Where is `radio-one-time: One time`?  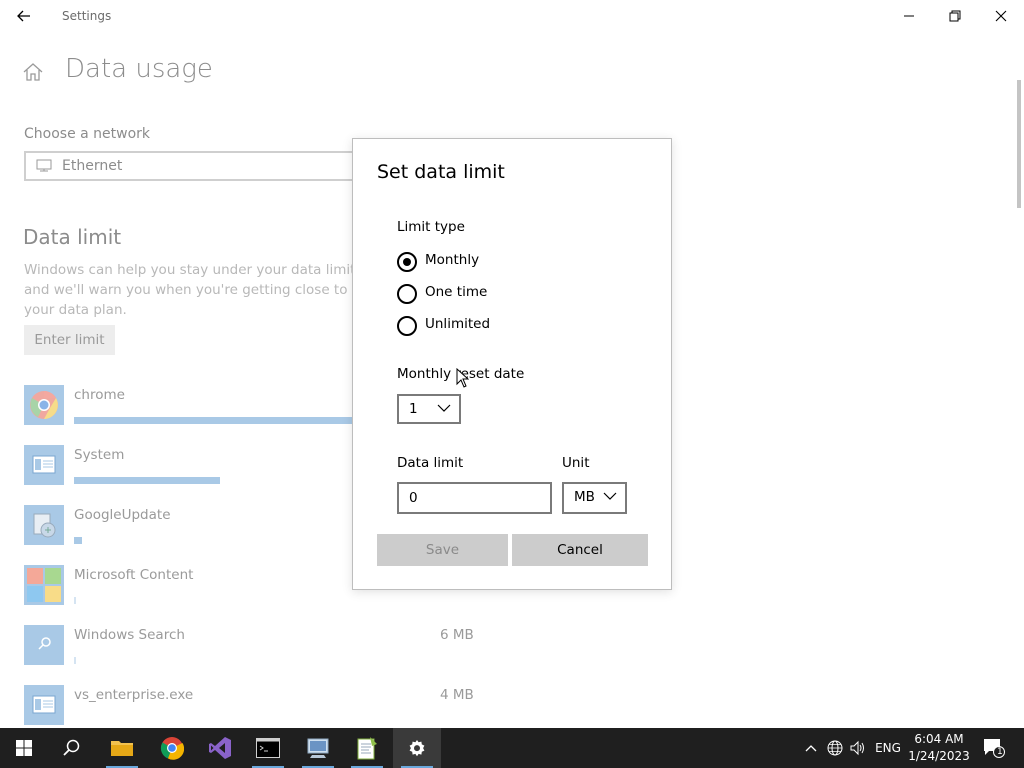
radio-one-time: One time is located at coordinates (467, 294).